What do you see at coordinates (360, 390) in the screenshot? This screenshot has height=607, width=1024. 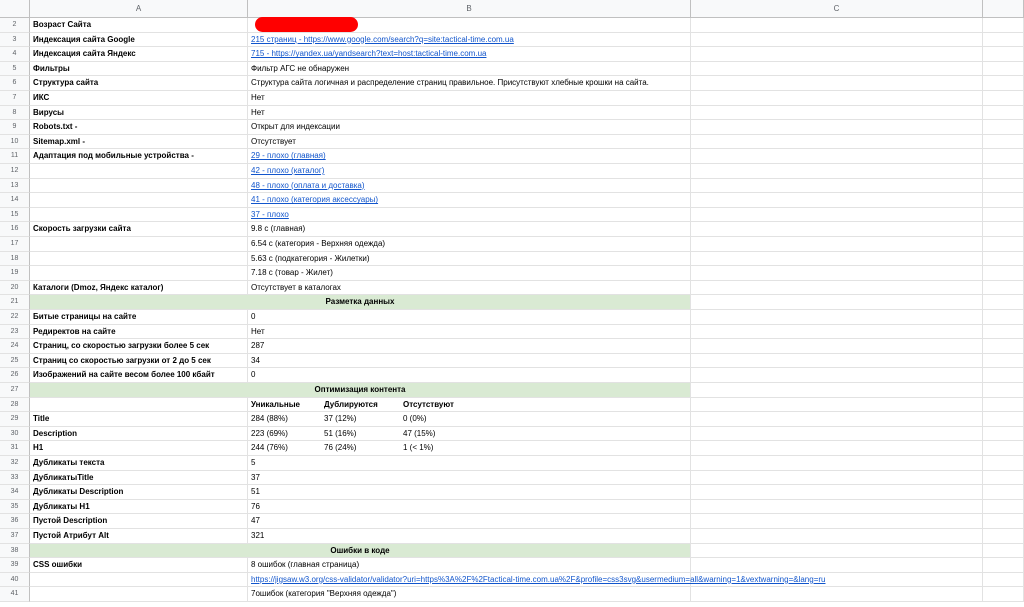 I see `section-header-cell: Оптимизация контента` at bounding box center [360, 390].